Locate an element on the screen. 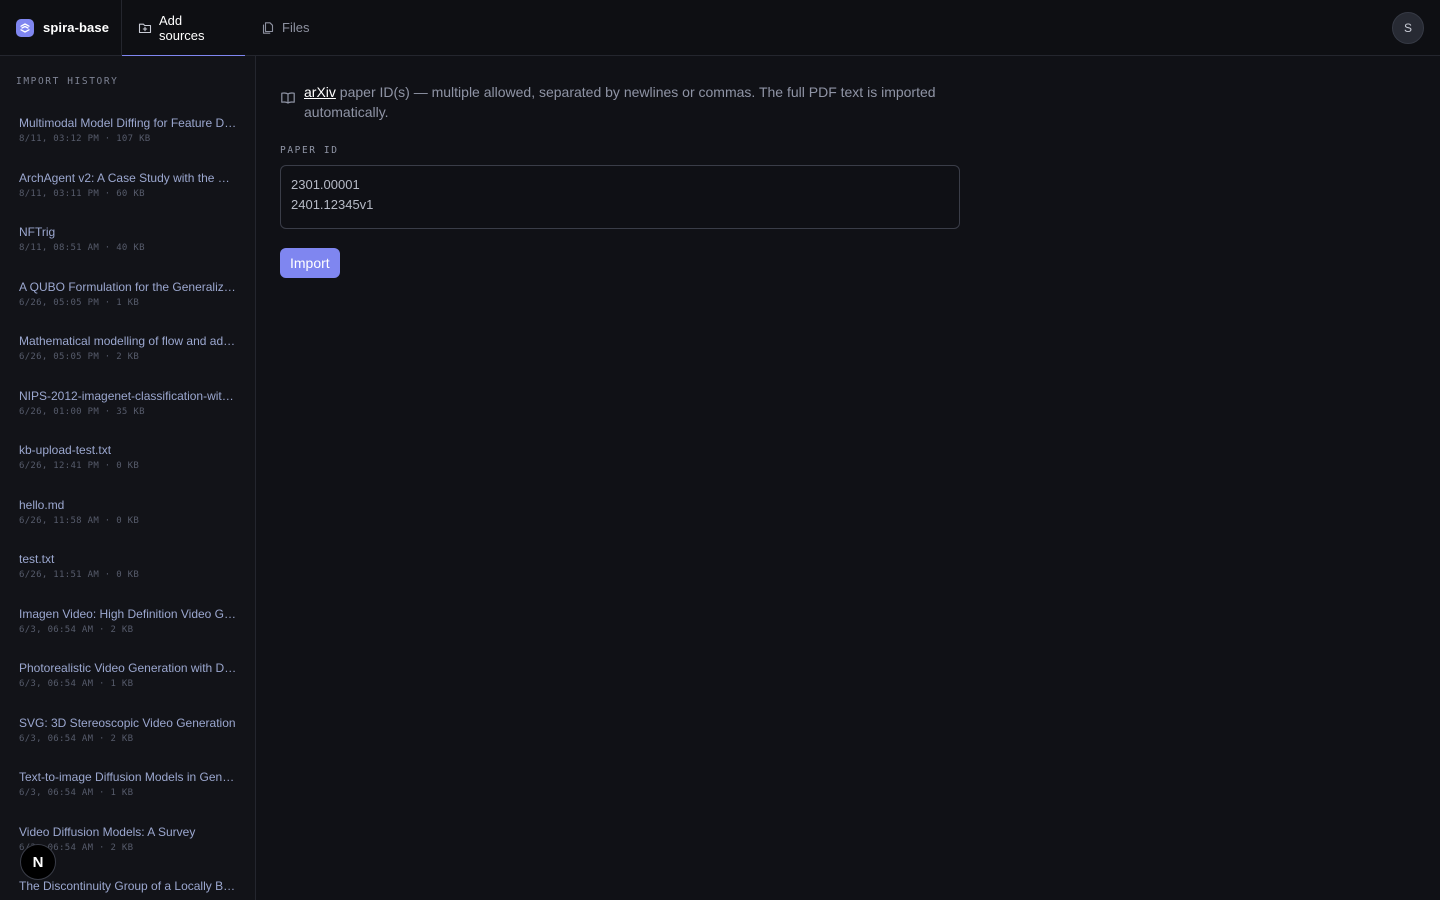  history-item-title: Video Diffusion Models: A Survey is located at coordinates (107, 831).